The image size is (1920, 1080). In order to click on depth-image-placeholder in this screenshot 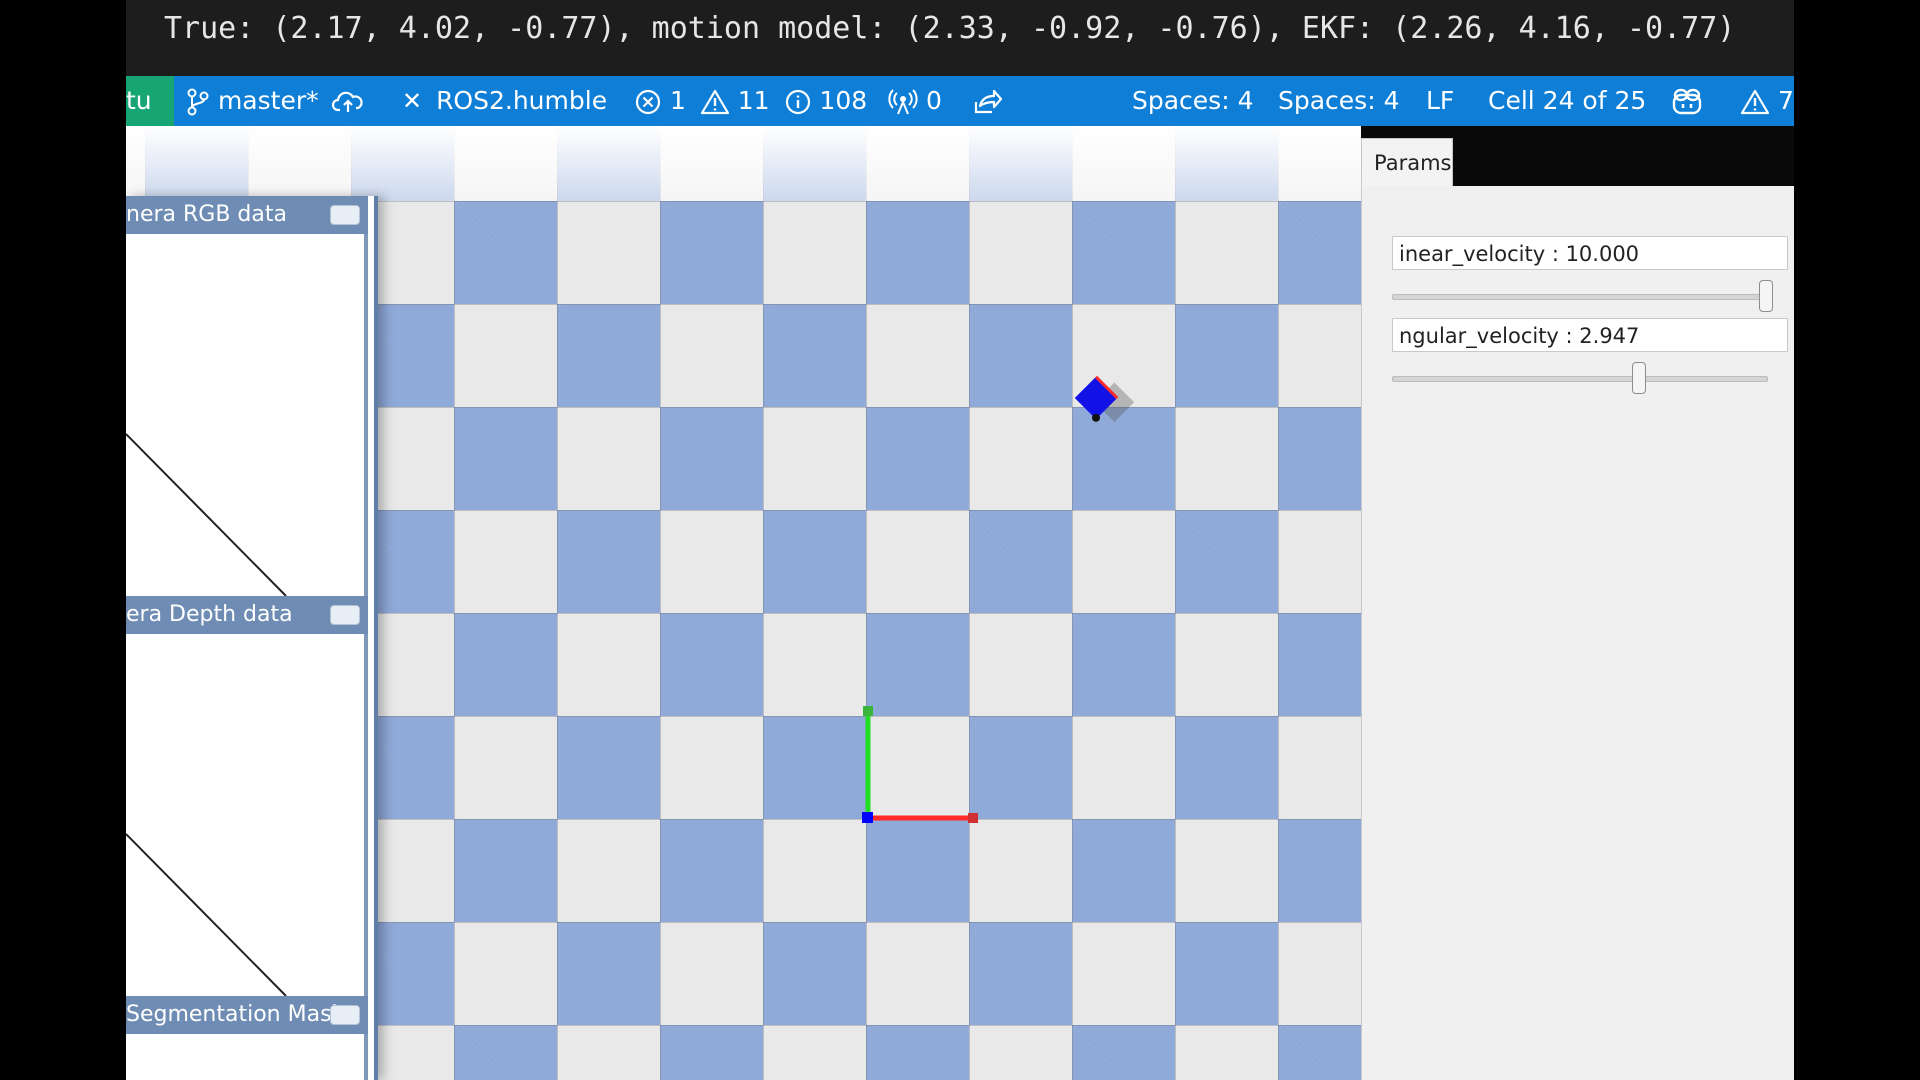, I will do `click(206, 914)`.